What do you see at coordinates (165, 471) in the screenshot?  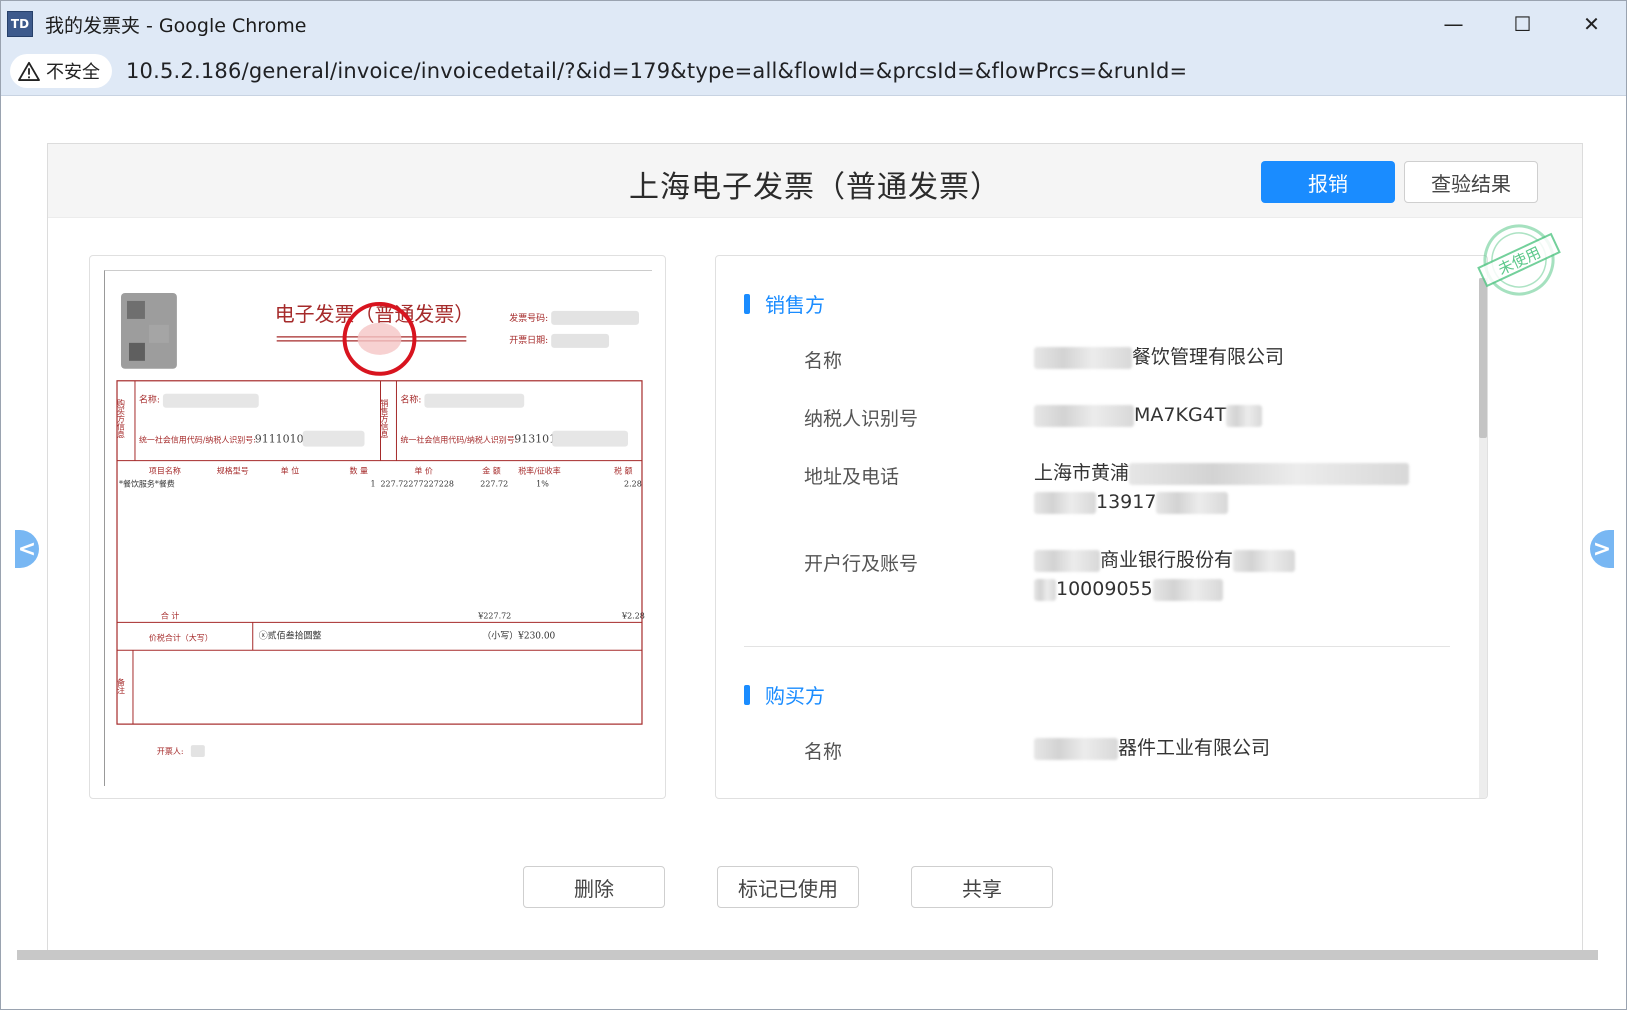 I see `col-item-name: 项目名称` at bounding box center [165, 471].